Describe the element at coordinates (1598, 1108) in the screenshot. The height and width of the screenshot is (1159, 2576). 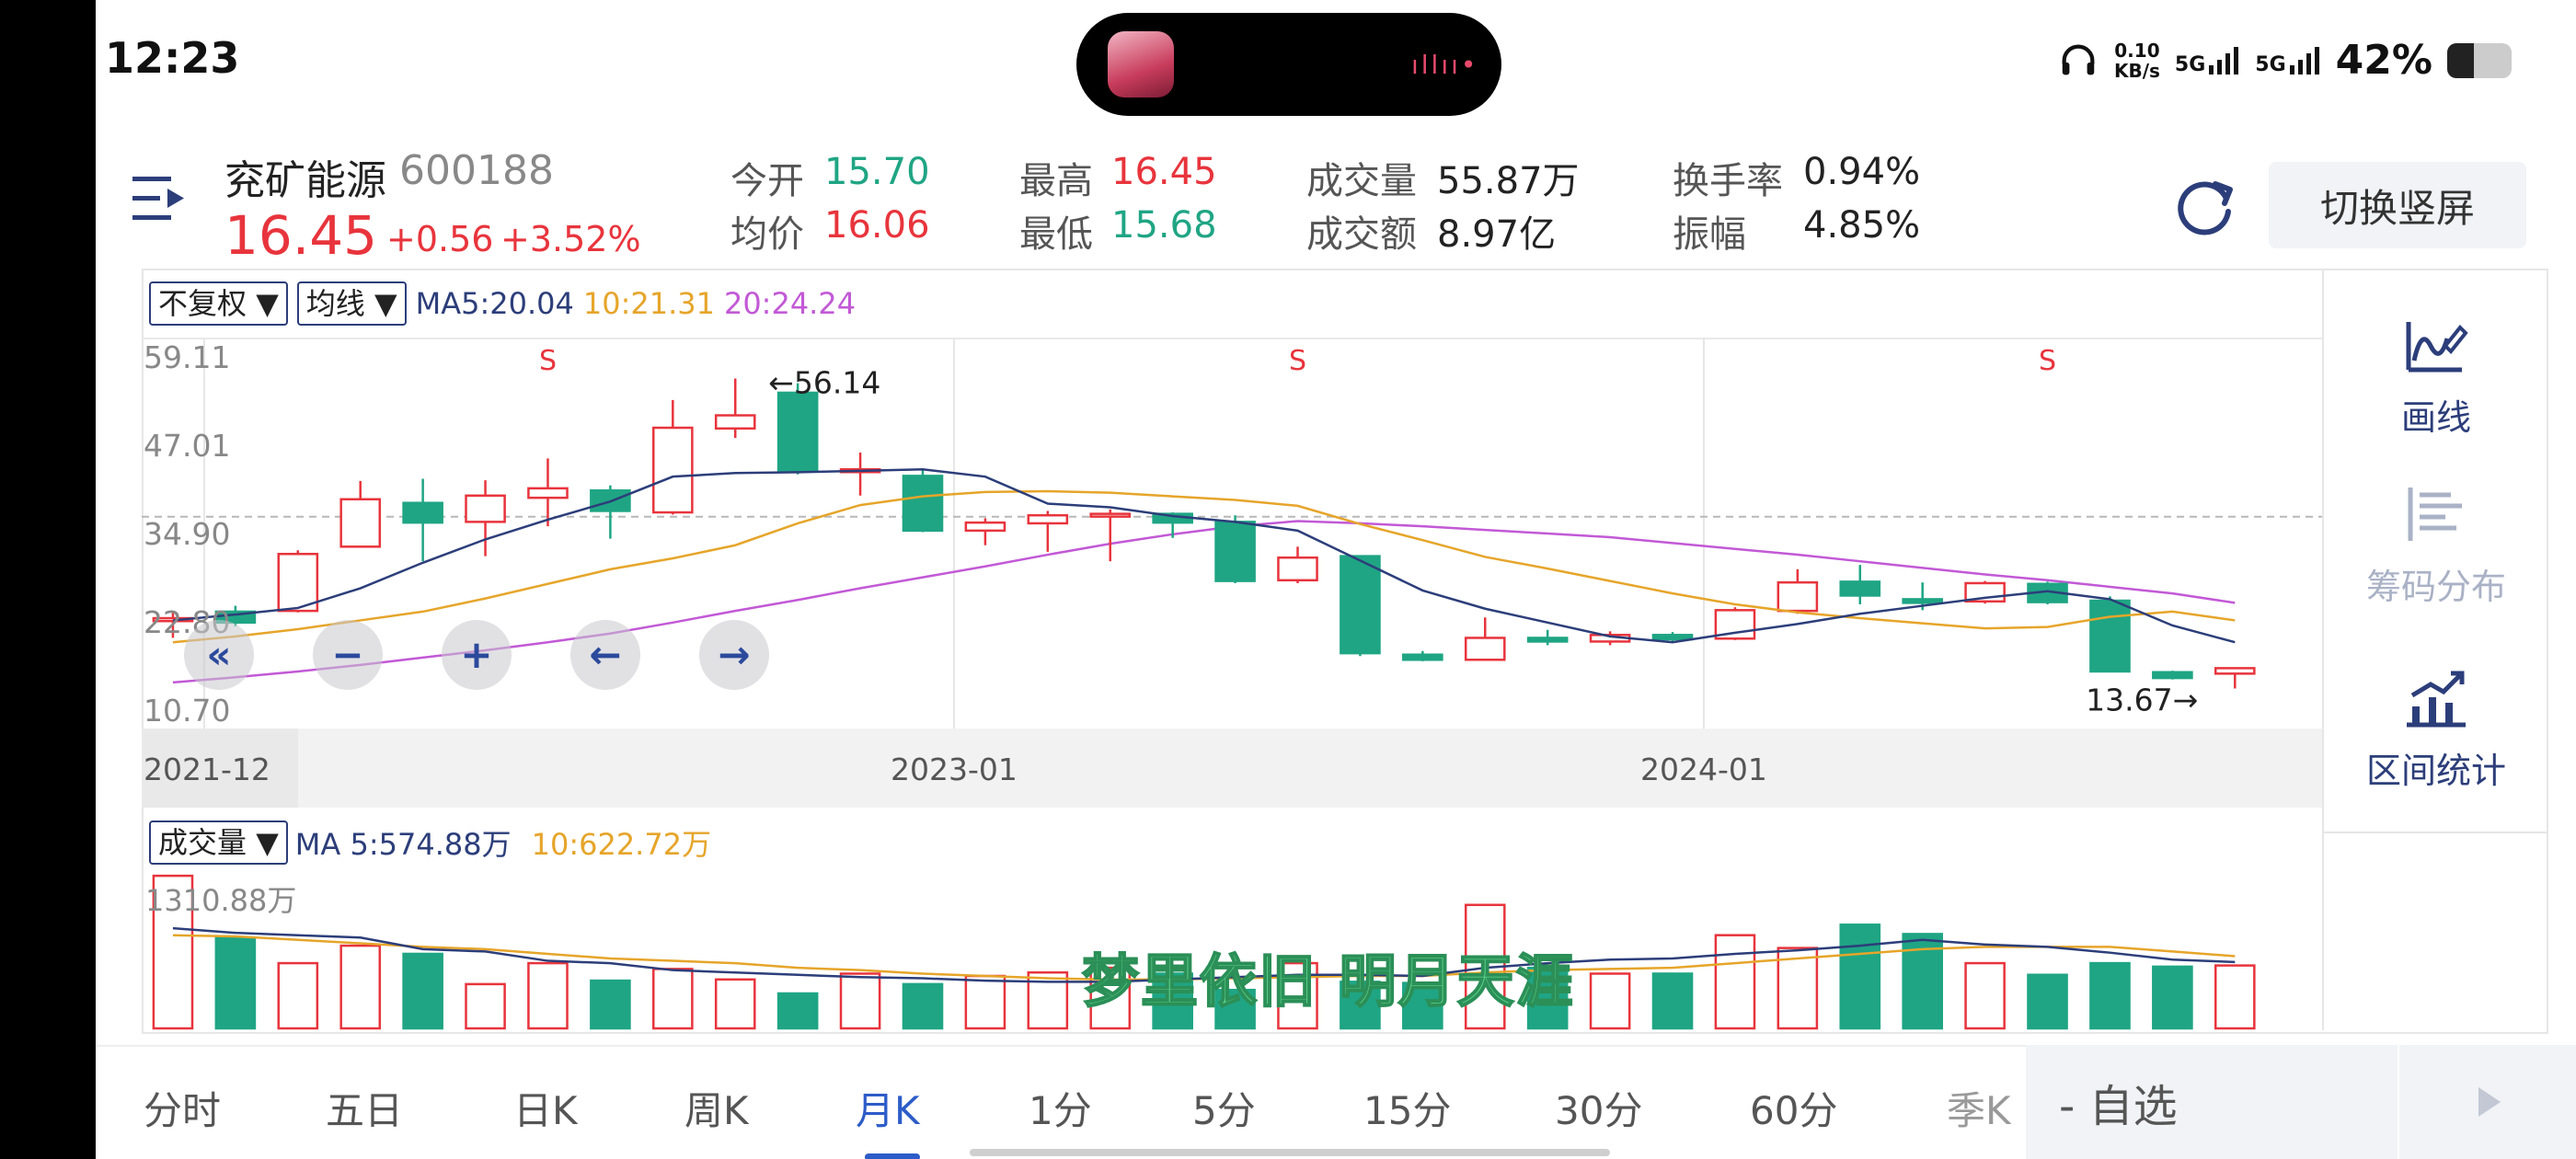
I see `tab-30min: 30分` at that location.